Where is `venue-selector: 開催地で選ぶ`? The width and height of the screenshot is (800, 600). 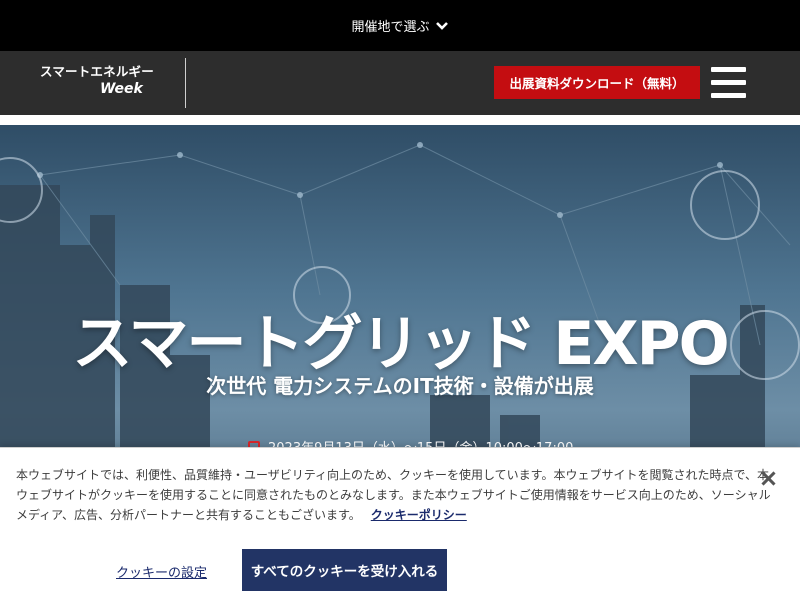 venue-selector: 開催地で選ぶ is located at coordinates (400, 25).